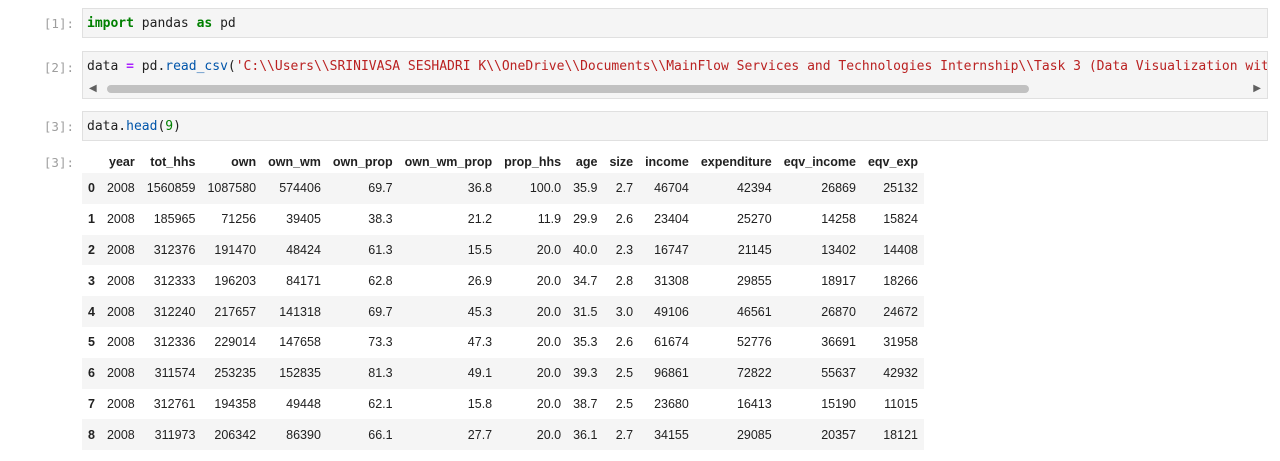 The height and width of the screenshot is (461, 1280). What do you see at coordinates (838, 219) in the screenshot?
I see `table-cell: 14258` at bounding box center [838, 219].